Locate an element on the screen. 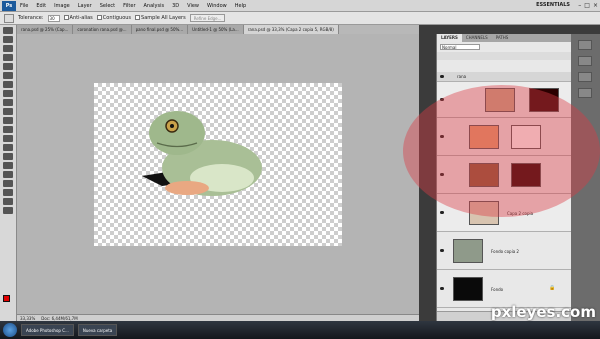  taskbar: Adobe Photoshop C... Nueva carpeta is located at coordinates (300, 330).